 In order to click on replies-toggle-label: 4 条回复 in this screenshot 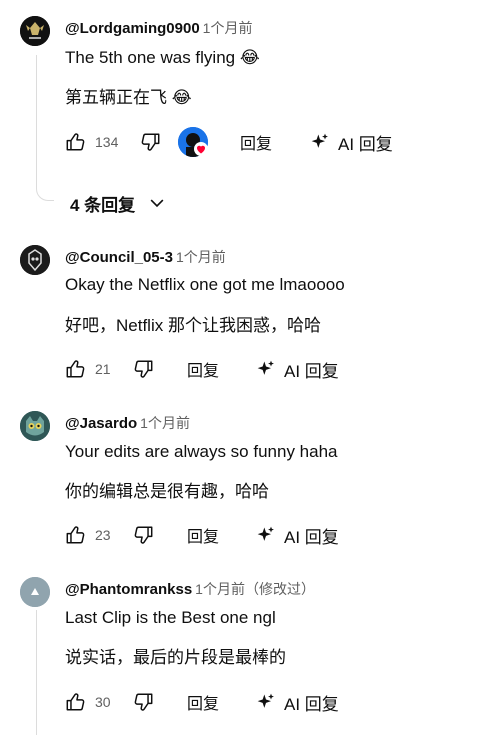, I will do `click(103, 205)`.